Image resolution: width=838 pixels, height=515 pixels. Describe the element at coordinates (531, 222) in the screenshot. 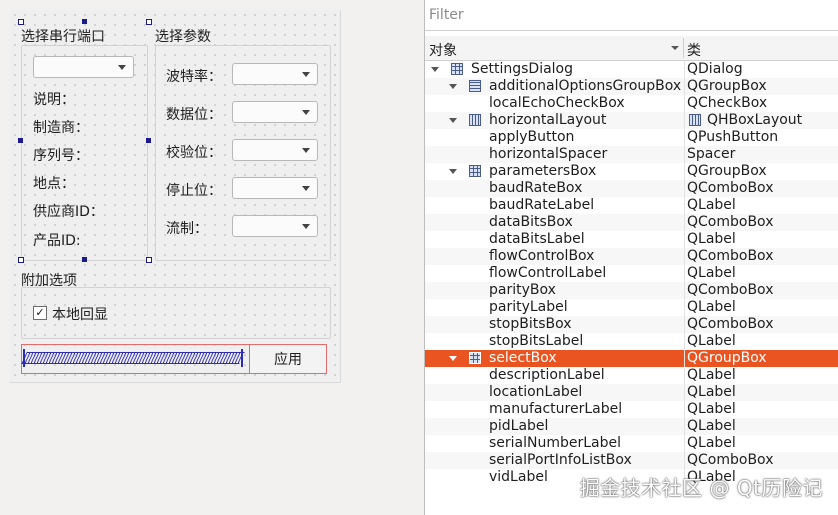

I see `object-name: dataBitsBox` at that location.